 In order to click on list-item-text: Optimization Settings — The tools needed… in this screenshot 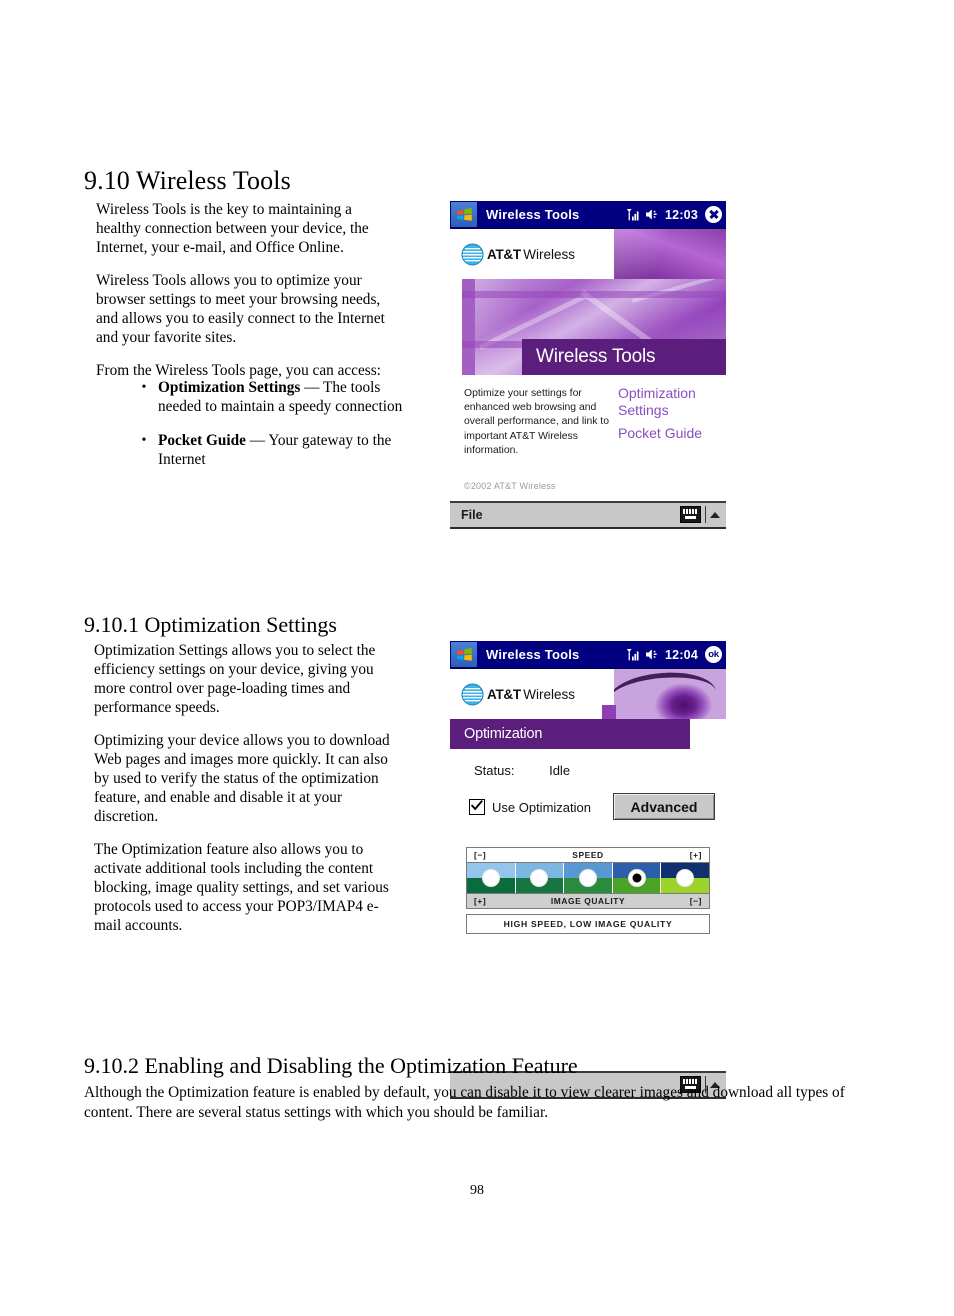, I will do `click(285, 397)`.